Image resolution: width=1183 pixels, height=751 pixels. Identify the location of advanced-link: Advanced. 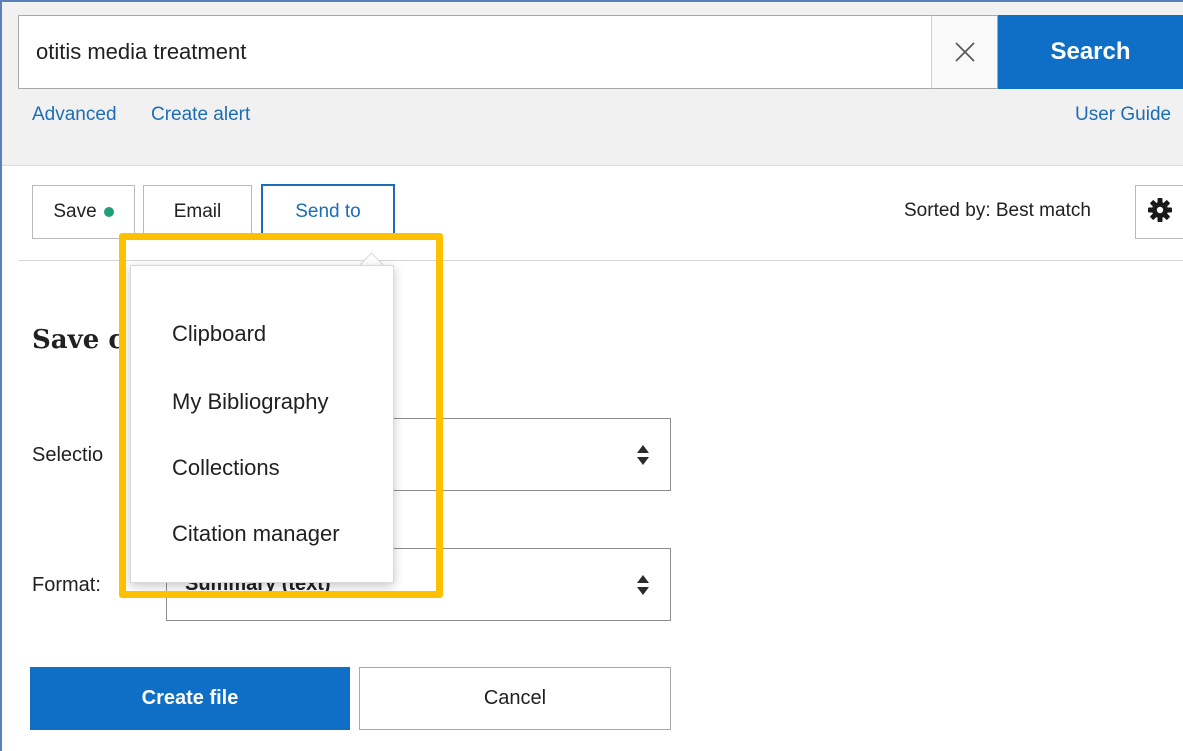
(74, 115).